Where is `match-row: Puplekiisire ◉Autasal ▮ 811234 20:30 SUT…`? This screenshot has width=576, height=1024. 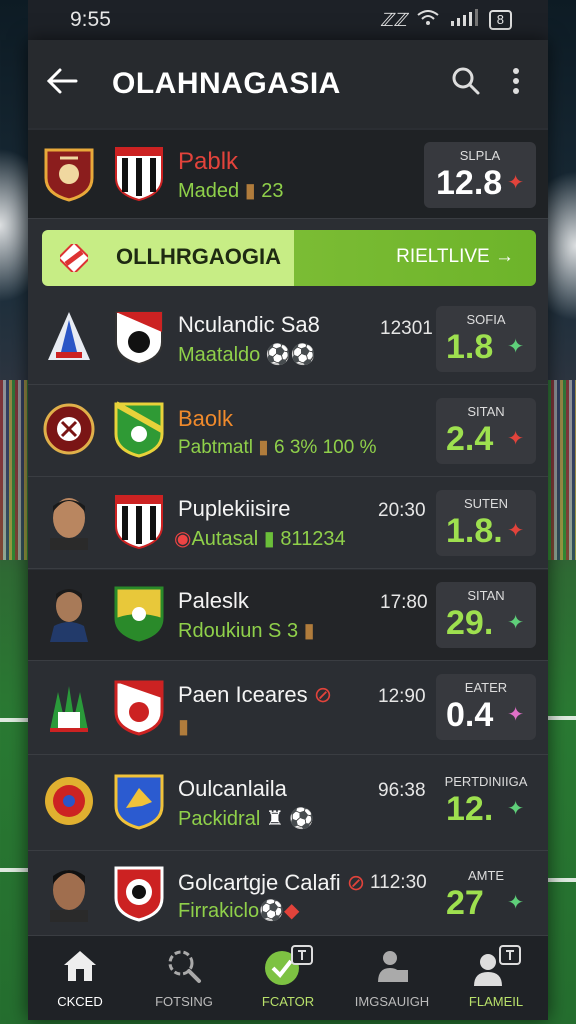 match-row: Puplekiisire ◉Autasal ▮ 811234 20:30 SUT… is located at coordinates (288, 523).